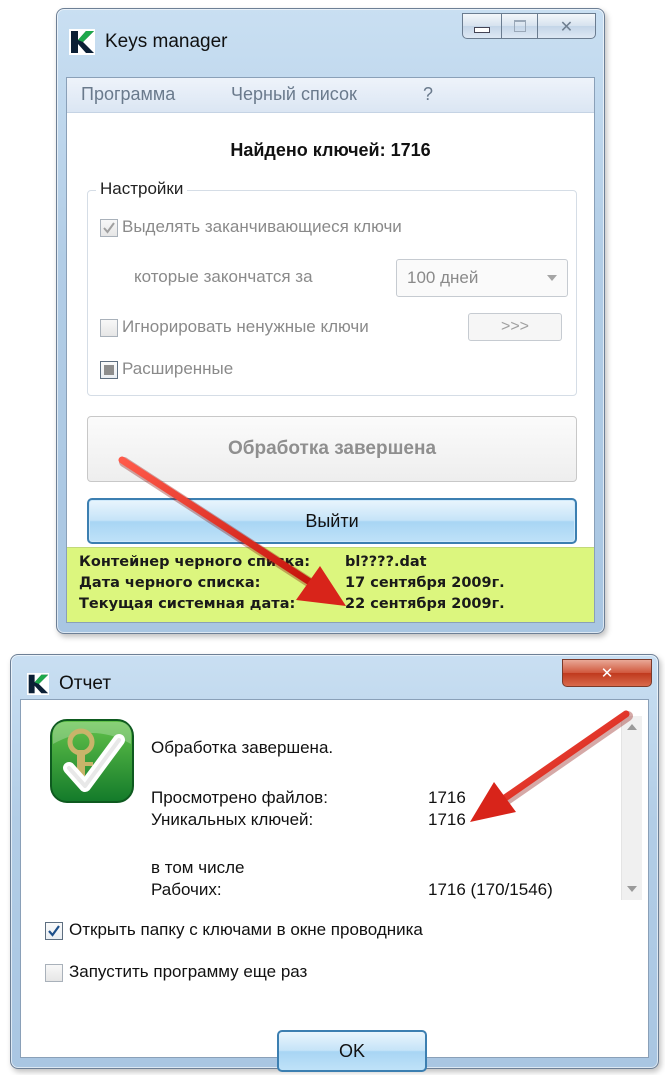  What do you see at coordinates (186, 889) in the screenshot?
I see `working-keys-label: Рабочих:` at bounding box center [186, 889].